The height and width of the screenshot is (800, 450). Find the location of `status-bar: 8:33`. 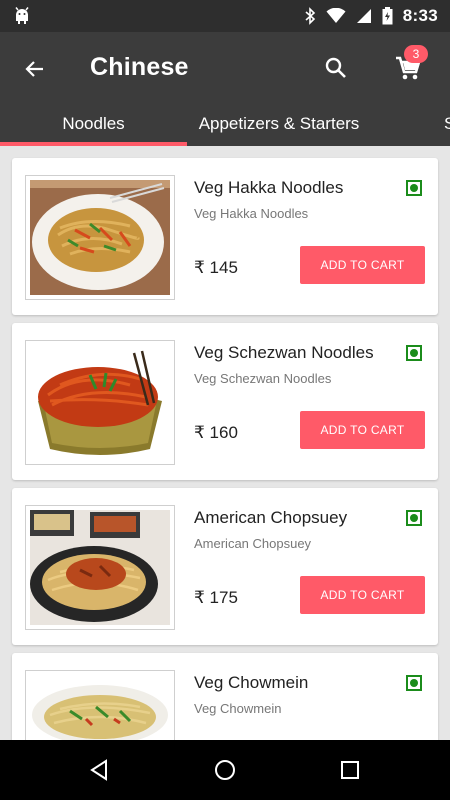

status-bar: 8:33 is located at coordinates (225, 16).